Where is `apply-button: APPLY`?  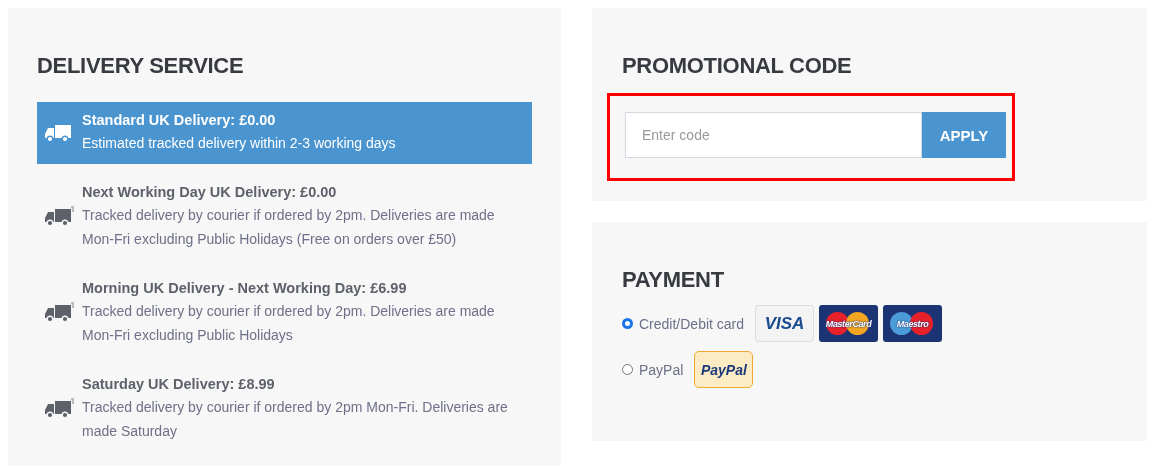 apply-button: APPLY is located at coordinates (964, 135).